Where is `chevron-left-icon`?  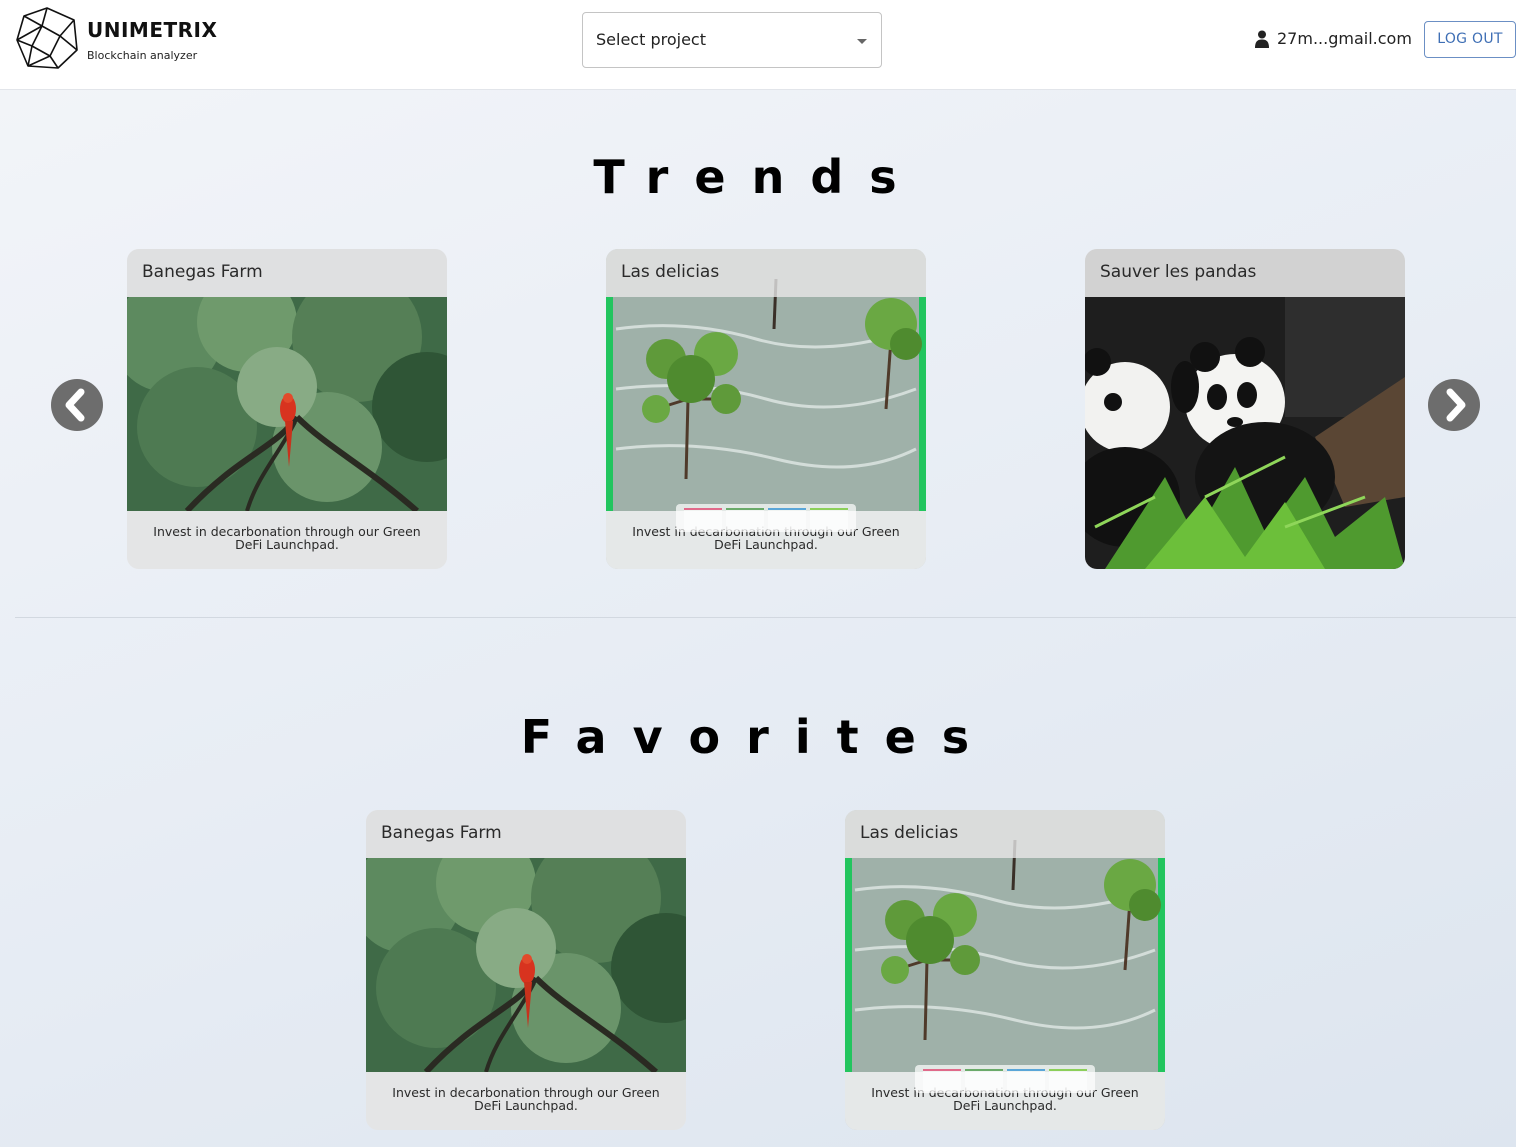
chevron-left-icon is located at coordinates (75, 405).